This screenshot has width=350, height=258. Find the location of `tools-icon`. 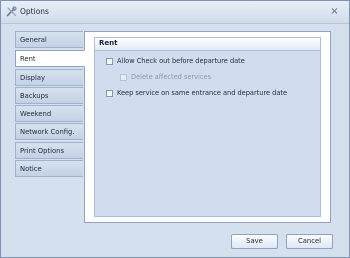

tools-icon is located at coordinates (11, 11).